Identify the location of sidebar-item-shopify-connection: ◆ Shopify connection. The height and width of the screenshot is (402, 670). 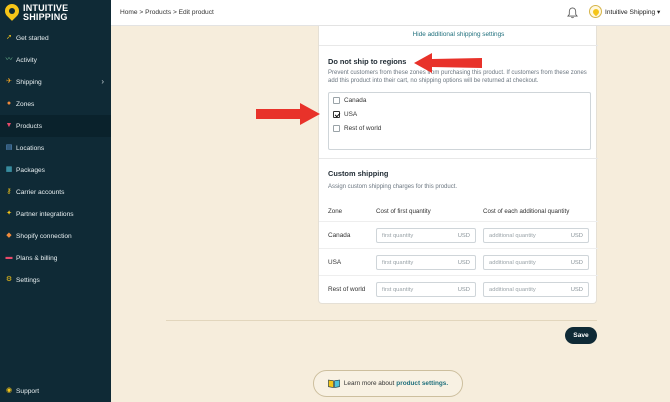
(55, 236).